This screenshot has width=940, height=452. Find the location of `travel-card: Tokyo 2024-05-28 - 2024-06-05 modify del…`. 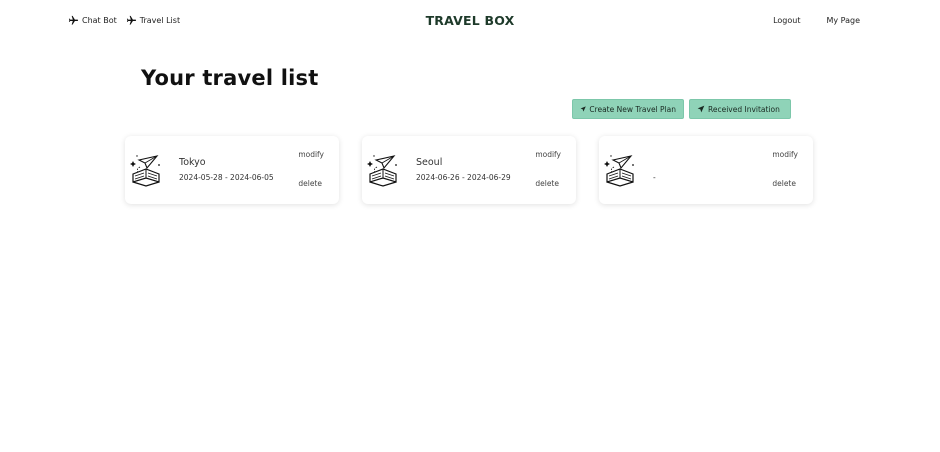

travel-card: Tokyo 2024-05-28 - 2024-06-05 modify del… is located at coordinates (232, 170).